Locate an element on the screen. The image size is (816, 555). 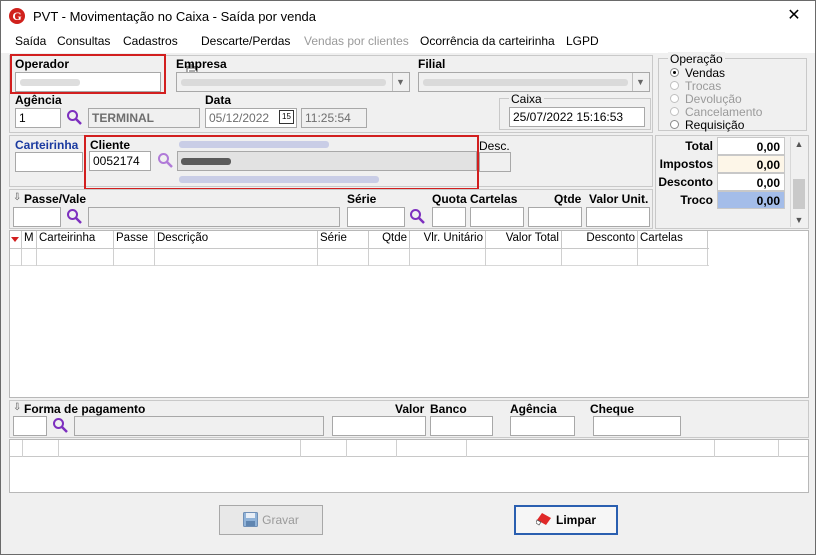
radio-trocas-label: Trocas is located at coordinates (703, 86).